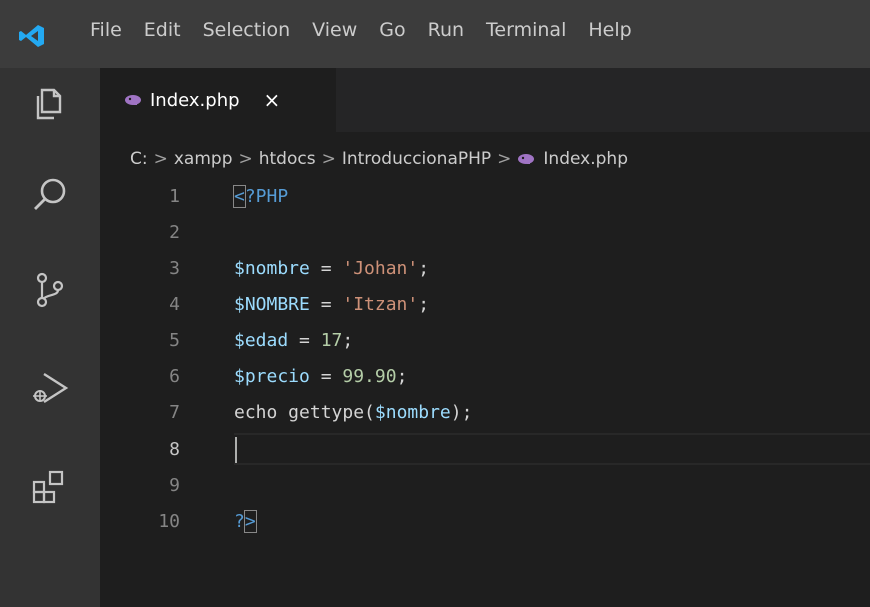 The width and height of the screenshot is (870, 607). What do you see at coordinates (485, 377) in the screenshot?
I see `code-line: 6 $precio = 99.90;` at bounding box center [485, 377].